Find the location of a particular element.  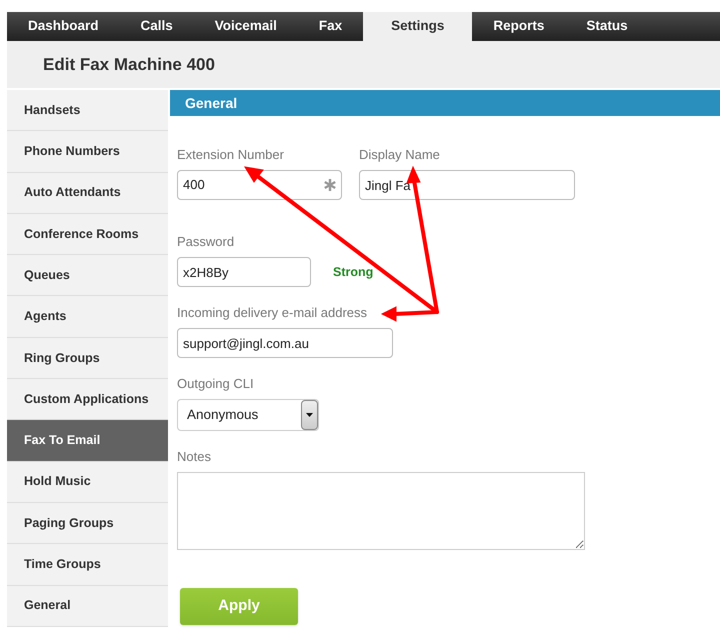

nav-tab: Reports is located at coordinates (519, 26).